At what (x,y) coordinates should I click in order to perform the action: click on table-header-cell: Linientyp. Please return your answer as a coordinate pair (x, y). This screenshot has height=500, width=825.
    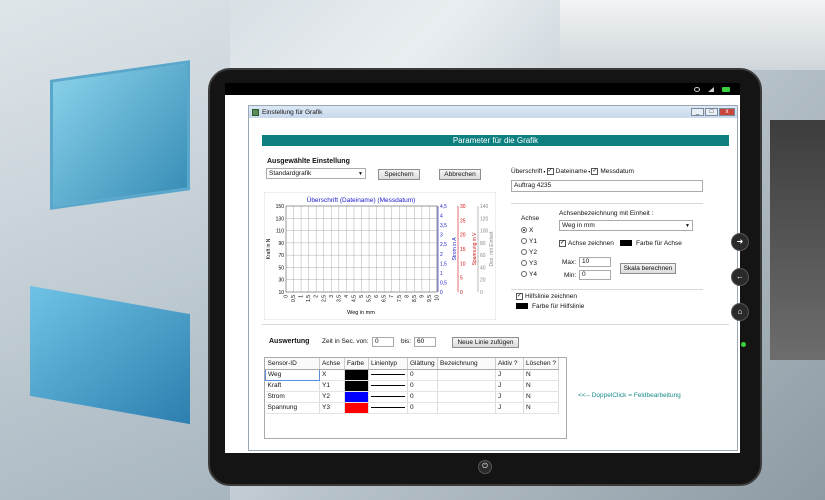
    Looking at the image, I should click on (388, 364).